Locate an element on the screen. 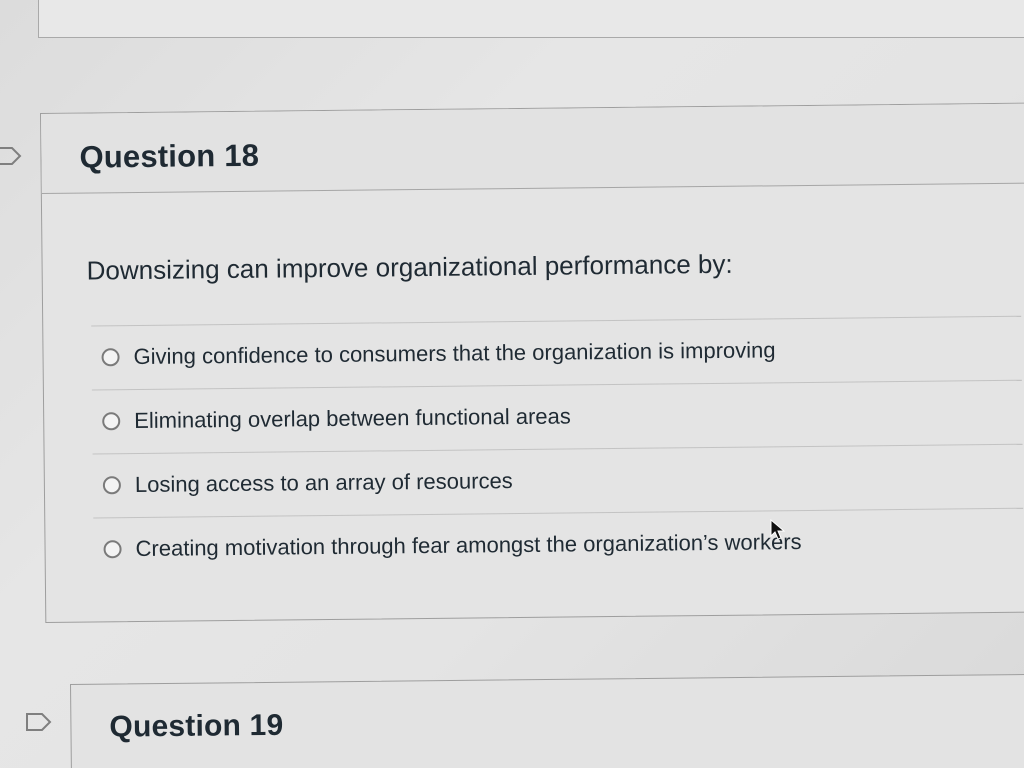 The width and height of the screenshot is (1024, 768). previous-question-card is located at coordinates (531, 19).